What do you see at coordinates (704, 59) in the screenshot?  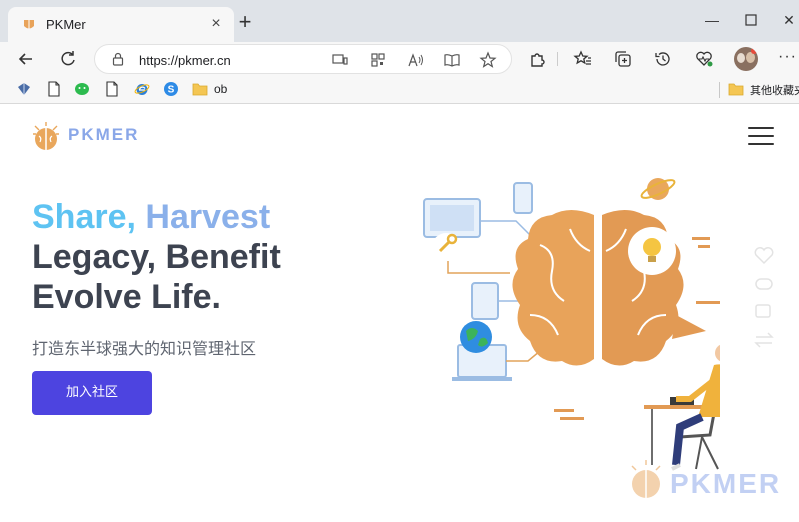 I see `browser-essentials-icon` at bounding box center [704, 59].